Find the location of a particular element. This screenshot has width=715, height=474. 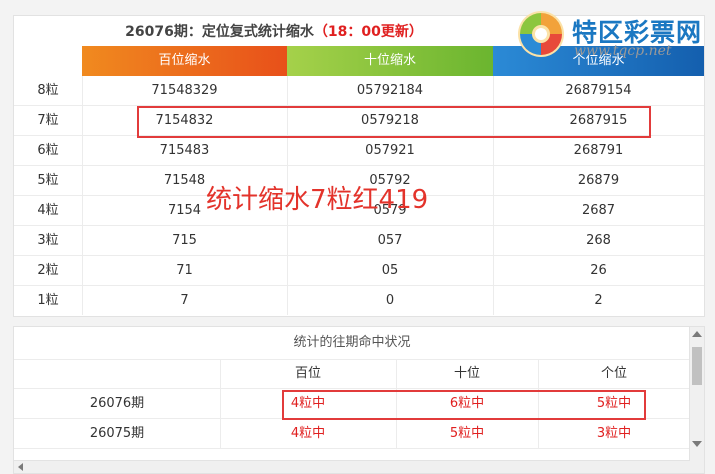

units-value: 268791 is located at coordinates (598, 150).